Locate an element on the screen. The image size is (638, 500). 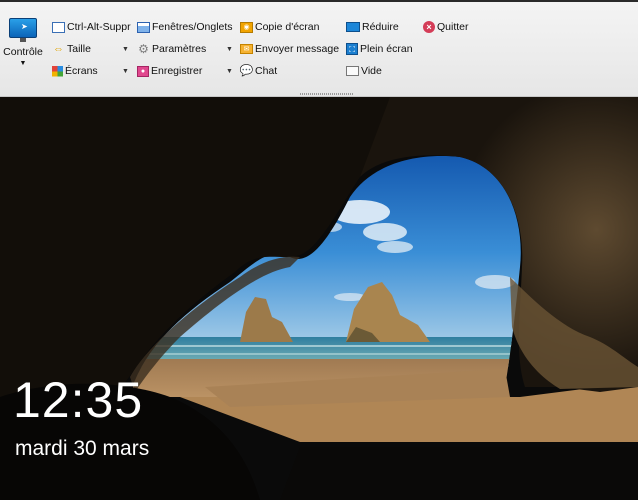
record-icon: ● is located at coordinates (143, 71).